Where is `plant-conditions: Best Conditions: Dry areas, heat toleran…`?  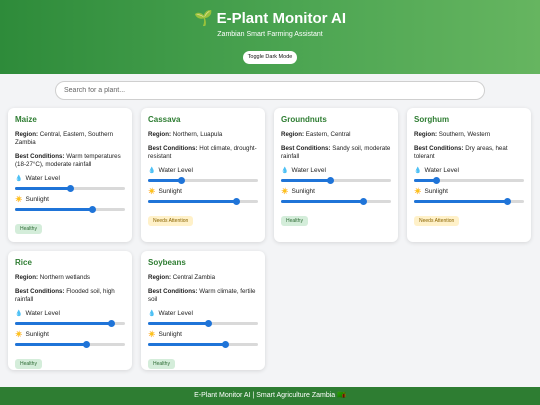
plant-conditions: Best Conditions: Dry areas, heat toleran… is located at coordinates (469, 153).